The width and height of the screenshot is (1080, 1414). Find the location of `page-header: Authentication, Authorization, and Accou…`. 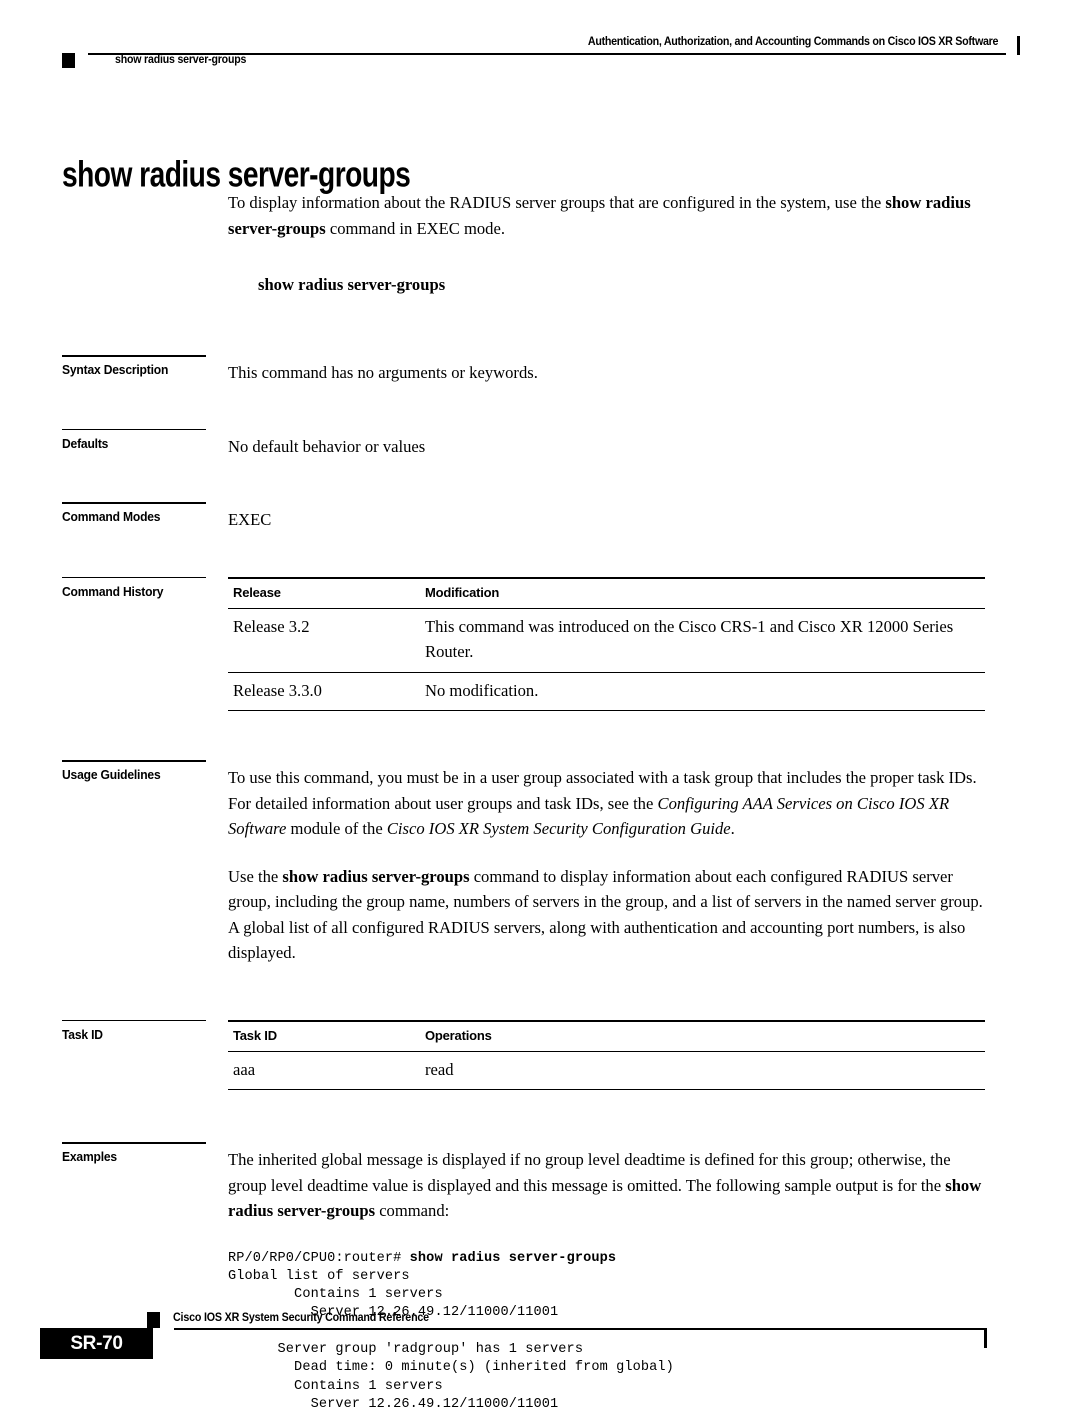

page-header: Authentication, Authorization, and Accou… is located at coordinates (541, 56).